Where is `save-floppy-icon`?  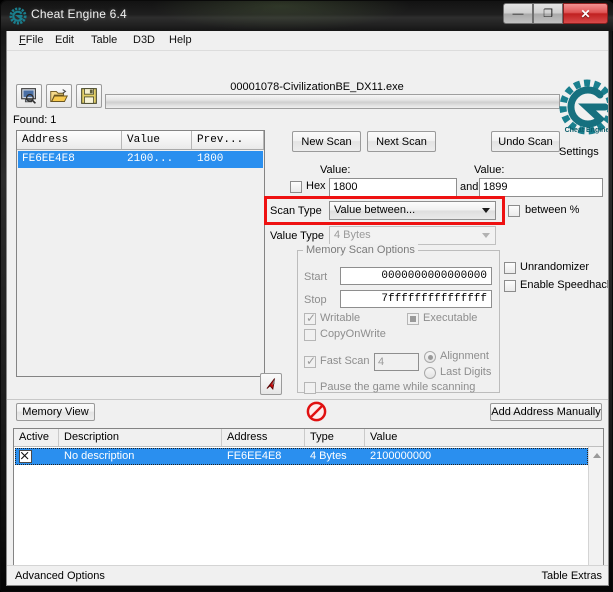
save-floppy-icon is located at coordinates (89, 96).